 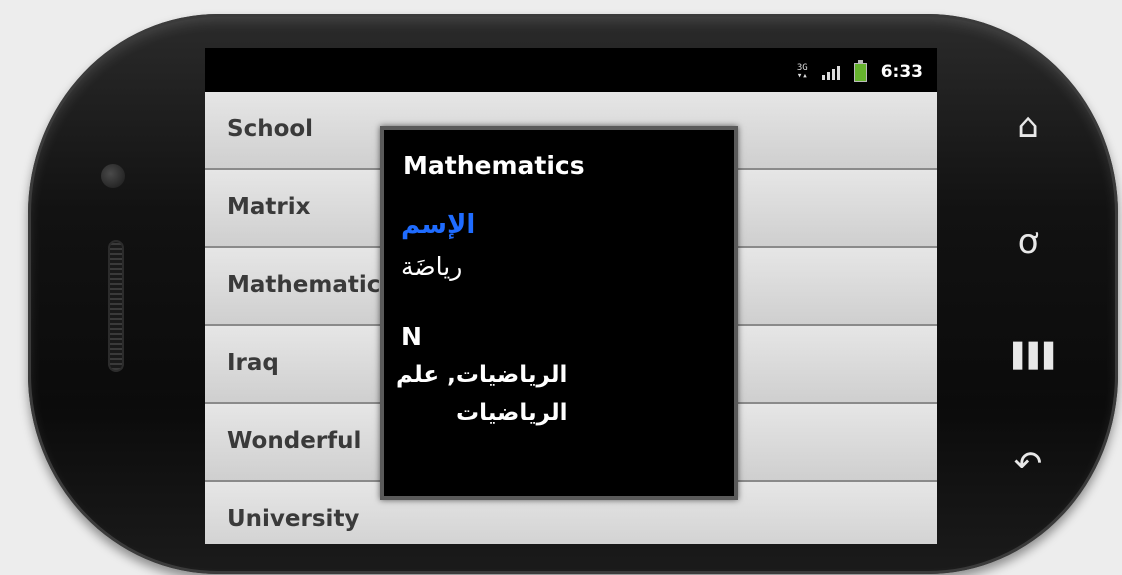 What do you see at coordinates (253, 363) in the screenshot?
I see `list-item-label: Iraq` at bounding box center [253, 363].